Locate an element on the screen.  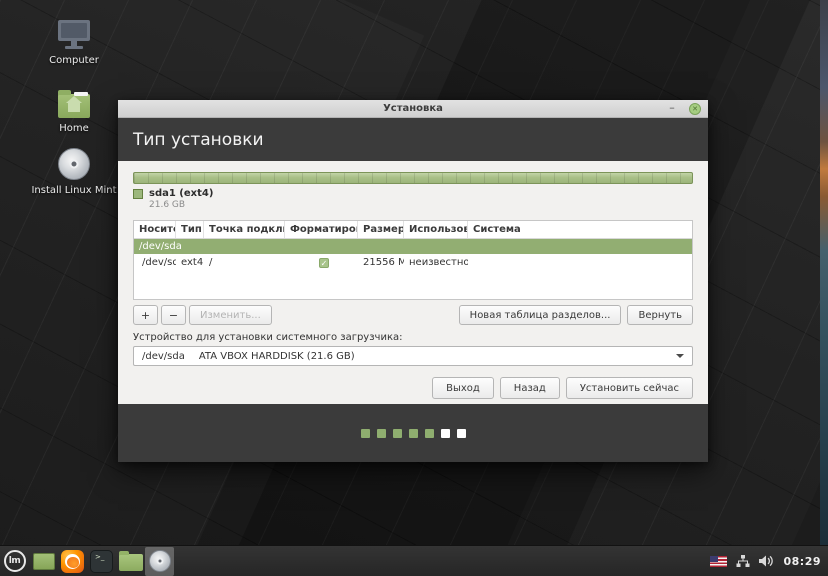
table-row-selected: /dev/sda is located at coordinates (413, 246).